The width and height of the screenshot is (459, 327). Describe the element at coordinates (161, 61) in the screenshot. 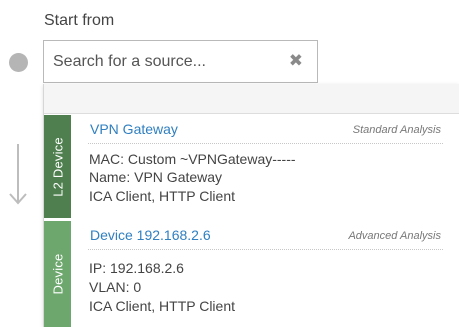

I see `source-search-input` at that location.